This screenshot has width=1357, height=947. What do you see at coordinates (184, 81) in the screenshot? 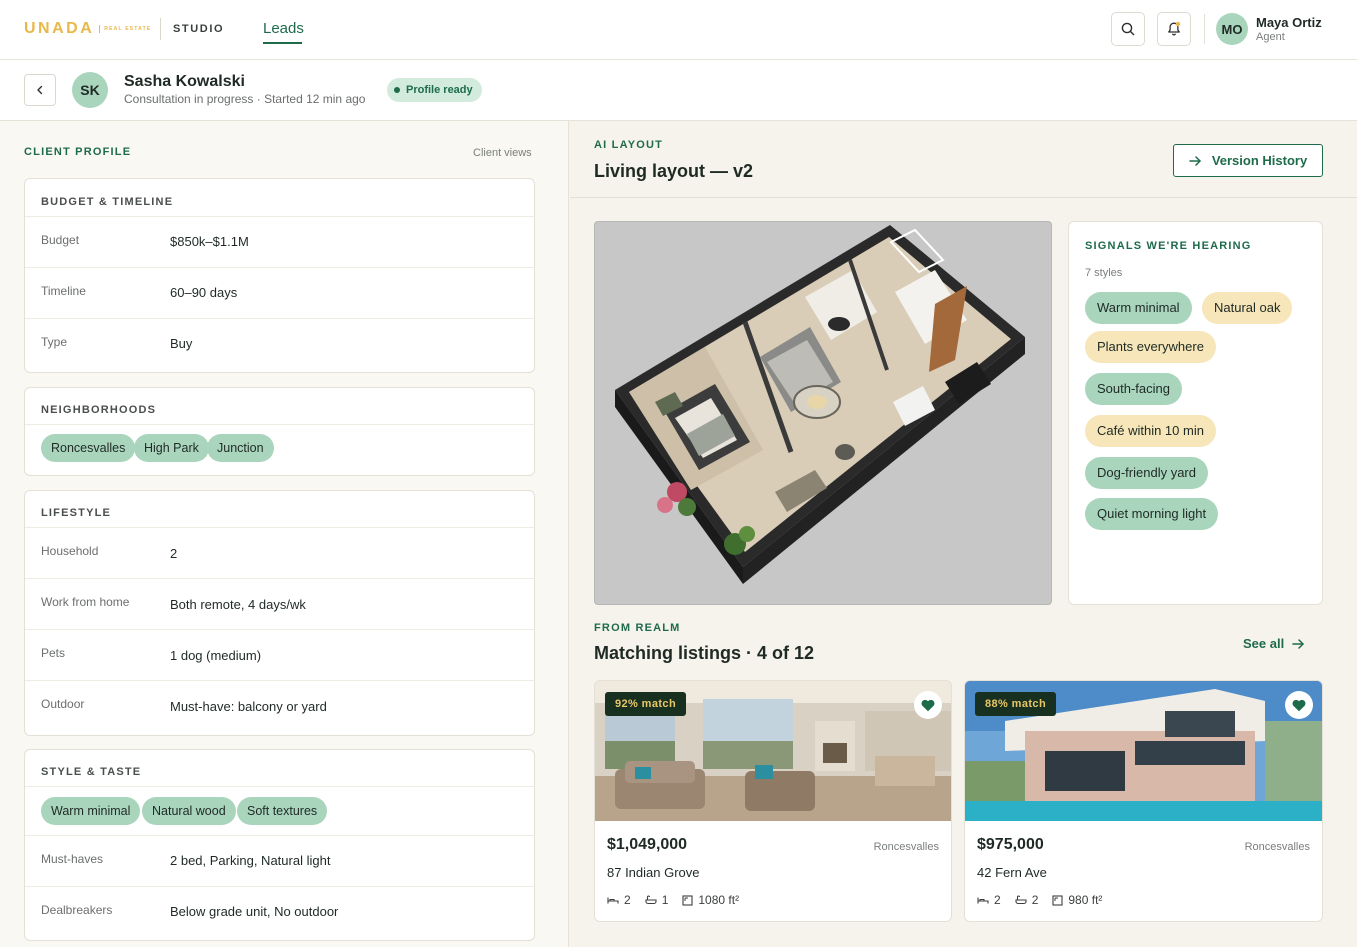
I see `client-name: Sasha Kowalski` at bounding box center [184, 81].